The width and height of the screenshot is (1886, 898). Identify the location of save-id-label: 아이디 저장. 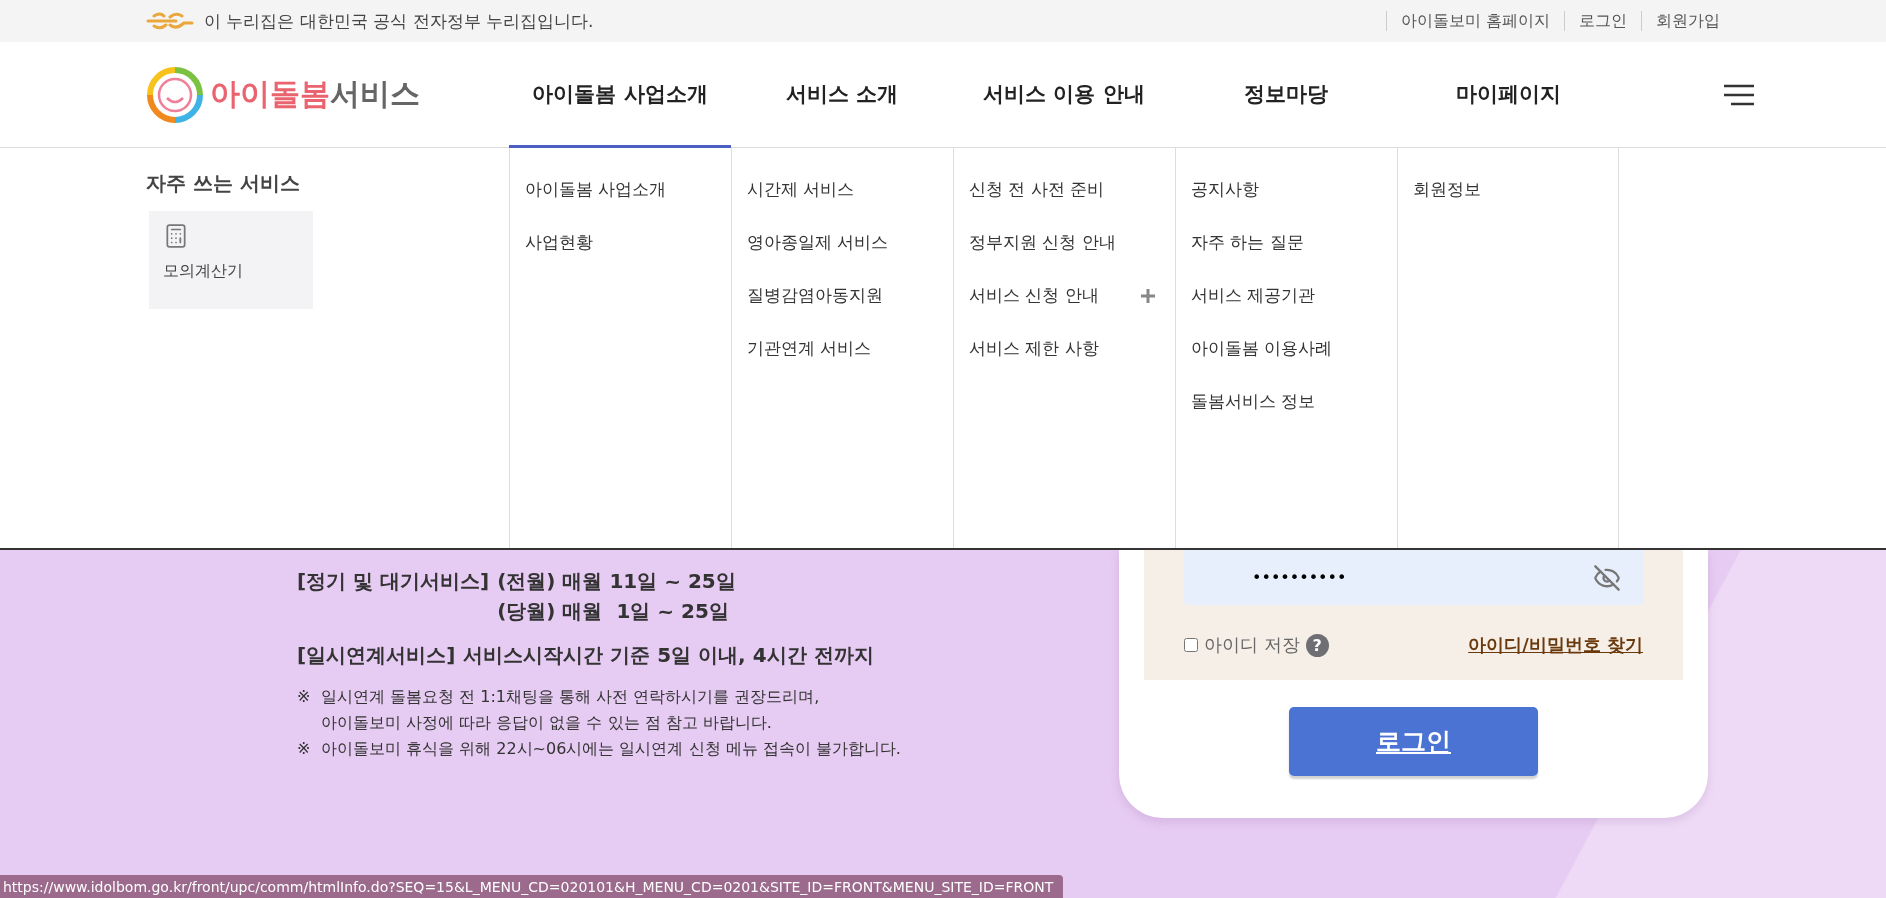
(1252, 645).